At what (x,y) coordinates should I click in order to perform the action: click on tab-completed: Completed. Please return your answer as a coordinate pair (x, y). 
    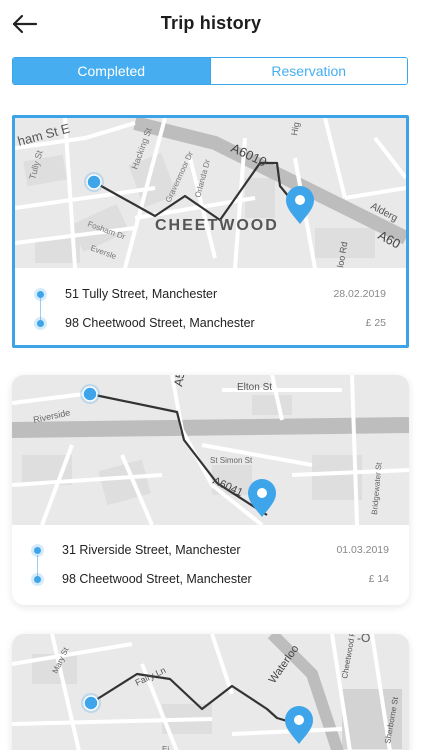
    Looking at the image, I should click on (111, 71).